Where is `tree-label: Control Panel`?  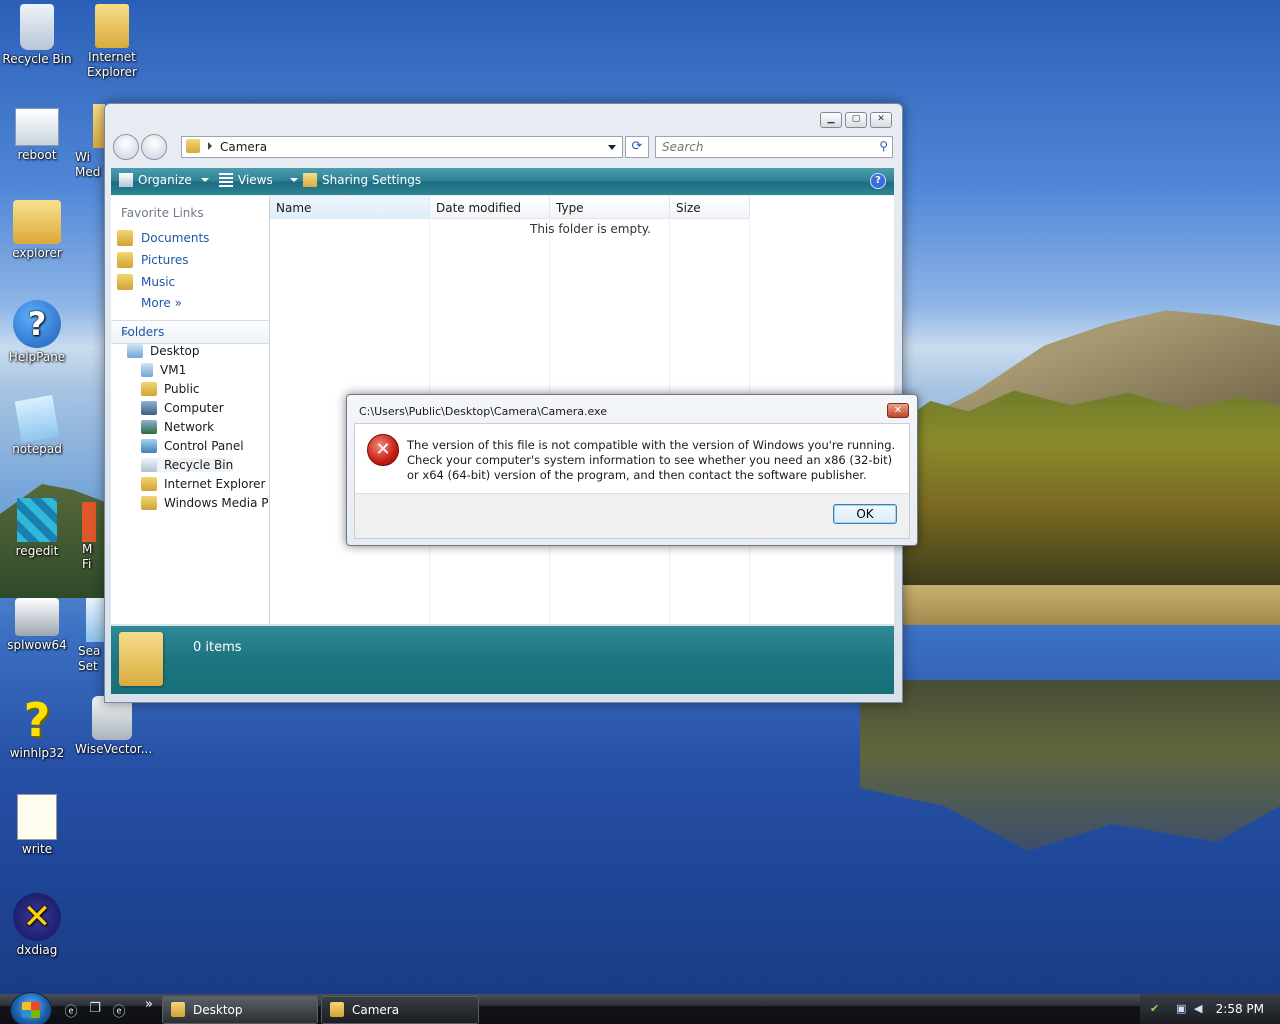 tree-label: Control Panel is located at coordinates (204, 446).